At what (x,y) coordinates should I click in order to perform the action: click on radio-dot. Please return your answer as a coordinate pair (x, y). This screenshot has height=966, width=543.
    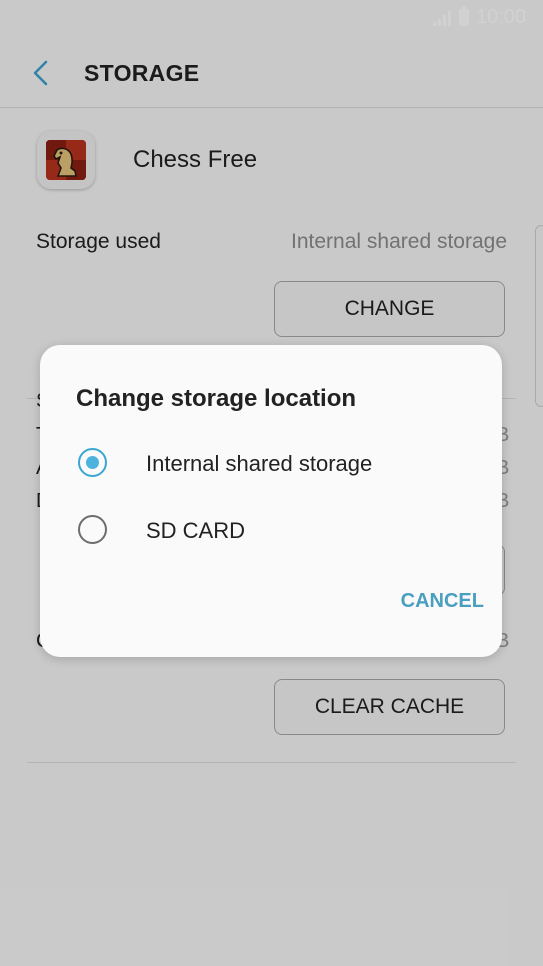
    Looking at the image, I should click on (92, 462).